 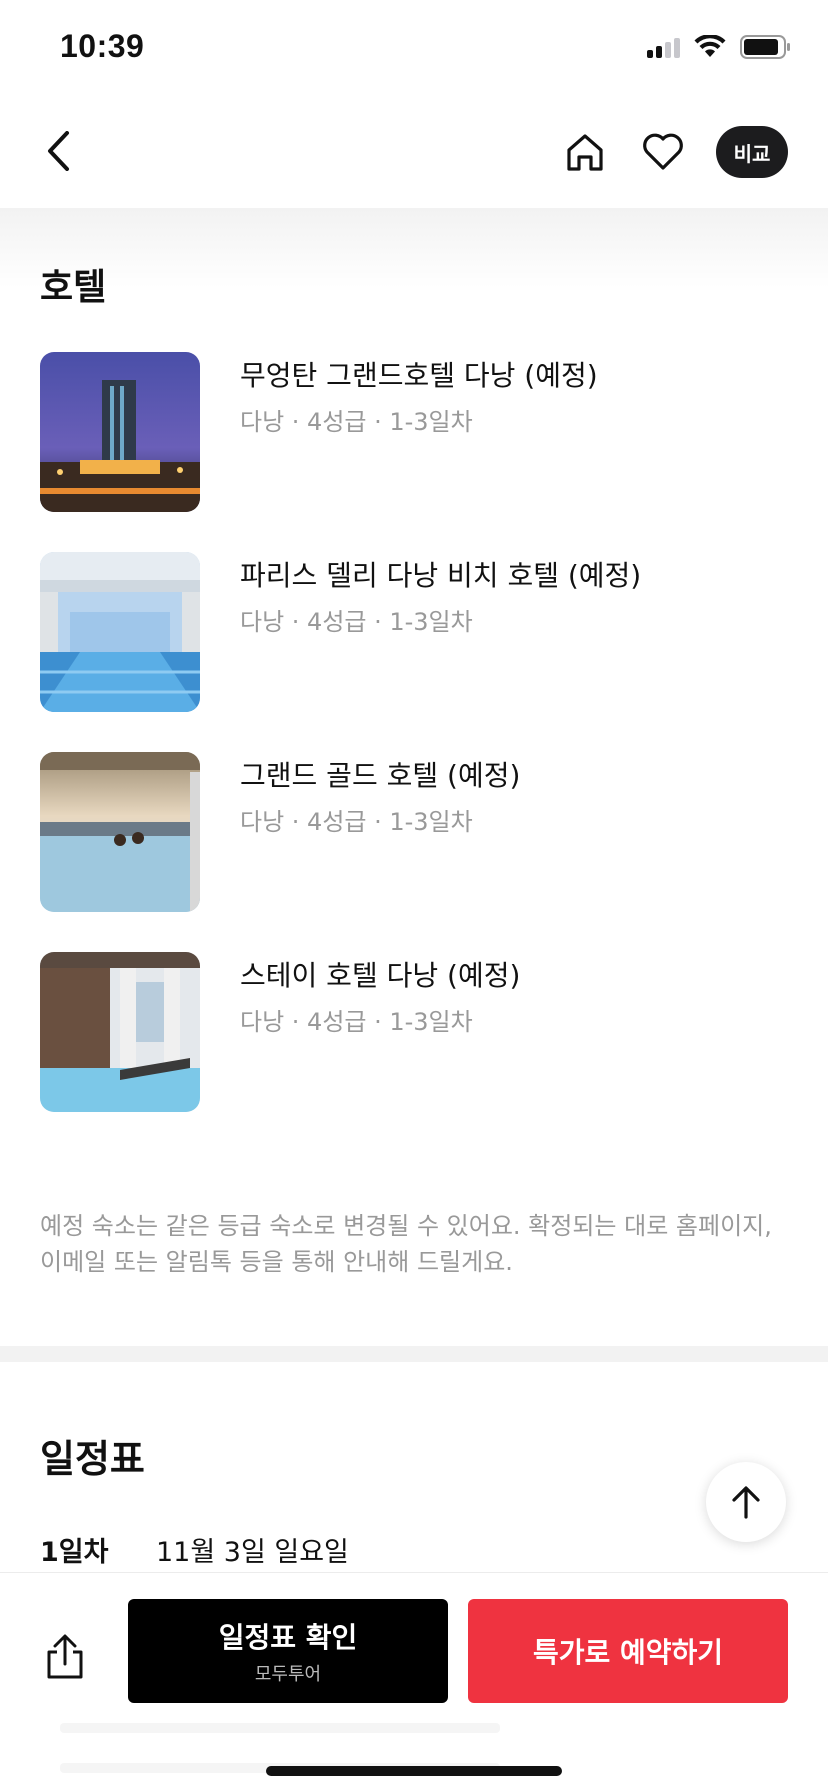 I want to click on hotel-list-item: 스테이 호텔 다낭 (예정) 다낭 · 4성급 · 1-3일차, so click(x=420, y=1052).